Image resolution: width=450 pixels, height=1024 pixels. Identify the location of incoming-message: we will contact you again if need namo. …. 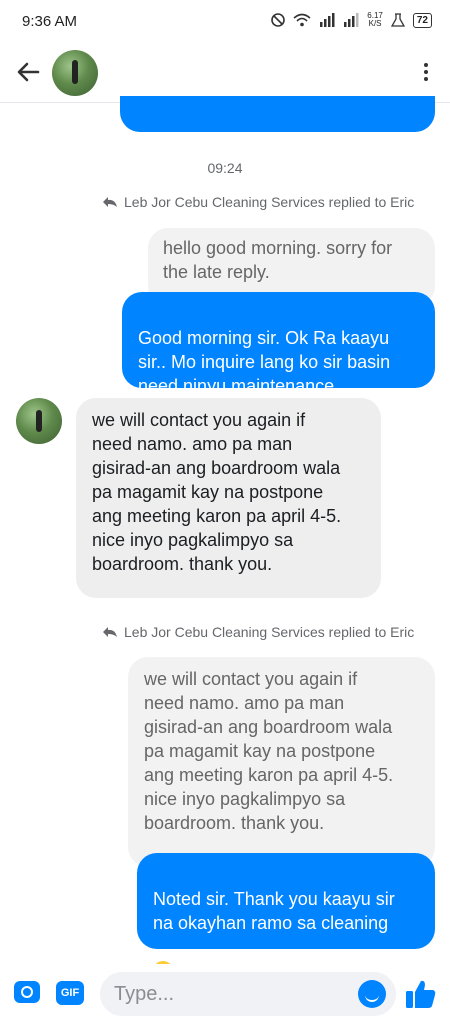
(228, 498).